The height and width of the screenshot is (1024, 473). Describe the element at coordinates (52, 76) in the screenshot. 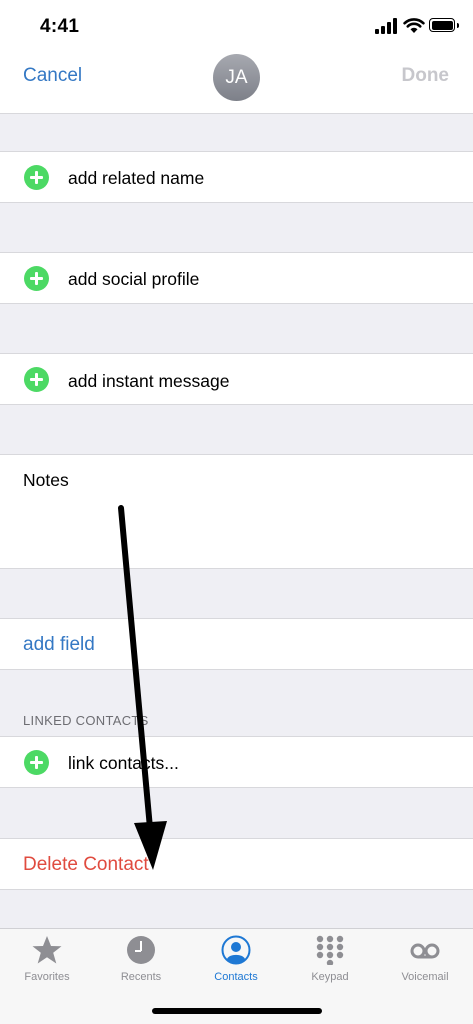

I see `cancel-button: Cancel` at that location.